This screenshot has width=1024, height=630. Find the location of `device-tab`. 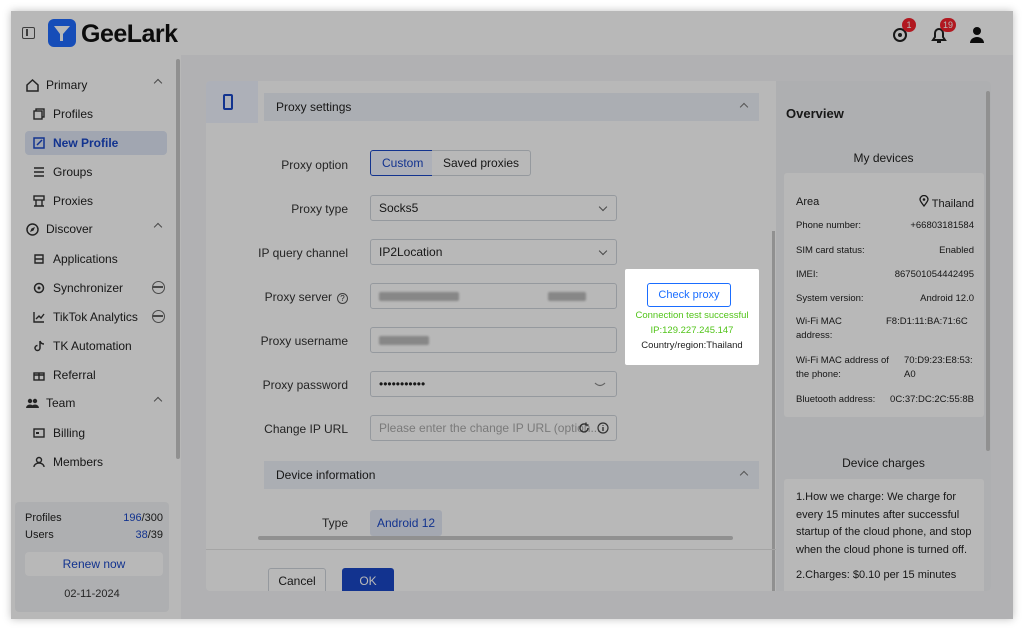

device-tab is located at coordinates (232, 102).